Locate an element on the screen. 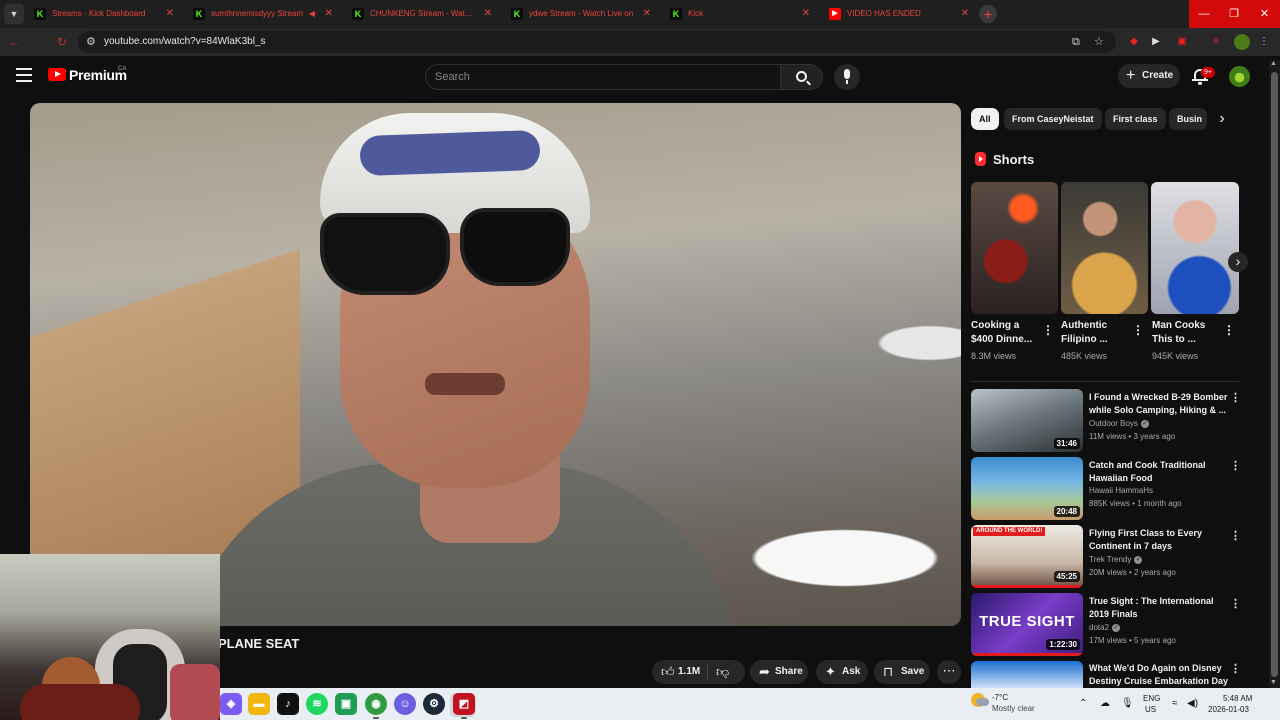  tiktok-icon: ♪ is located at coordinates (288, 704).